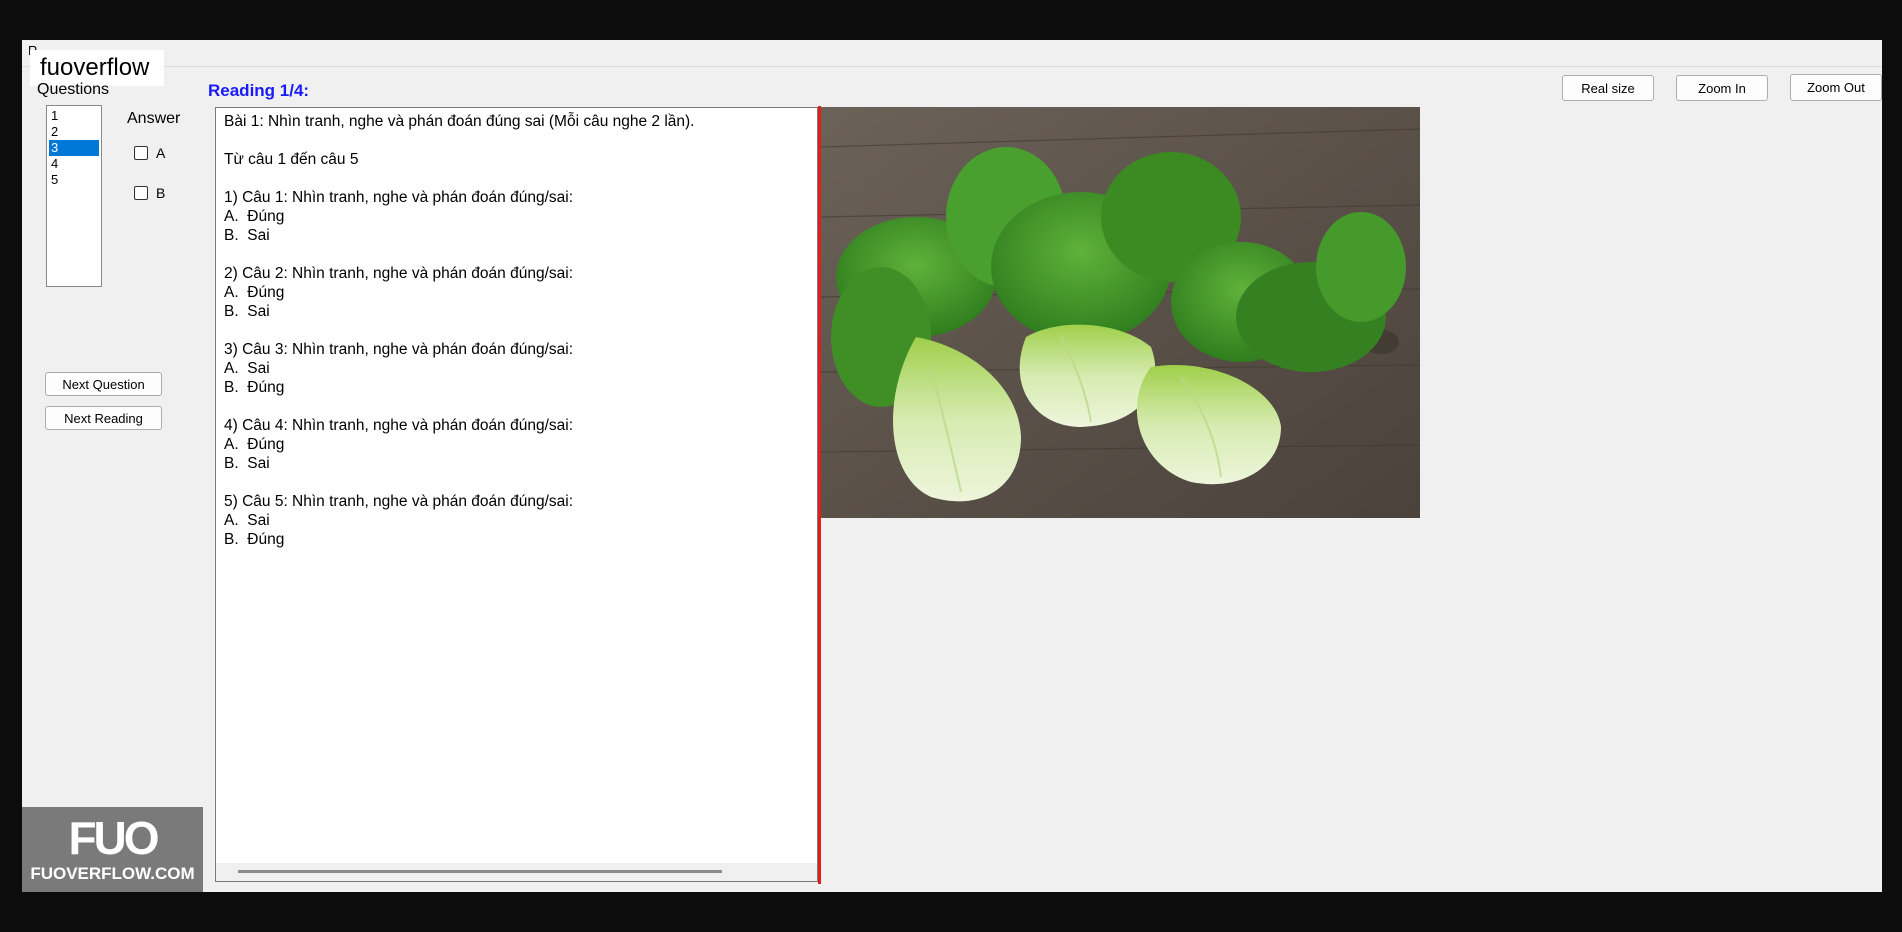 This screenshot has width=1902, height=932. Describe the element at coordinates (112, 873) in the screenshot. I see `logo-text: FUOVERFLOW.COM` at that location.